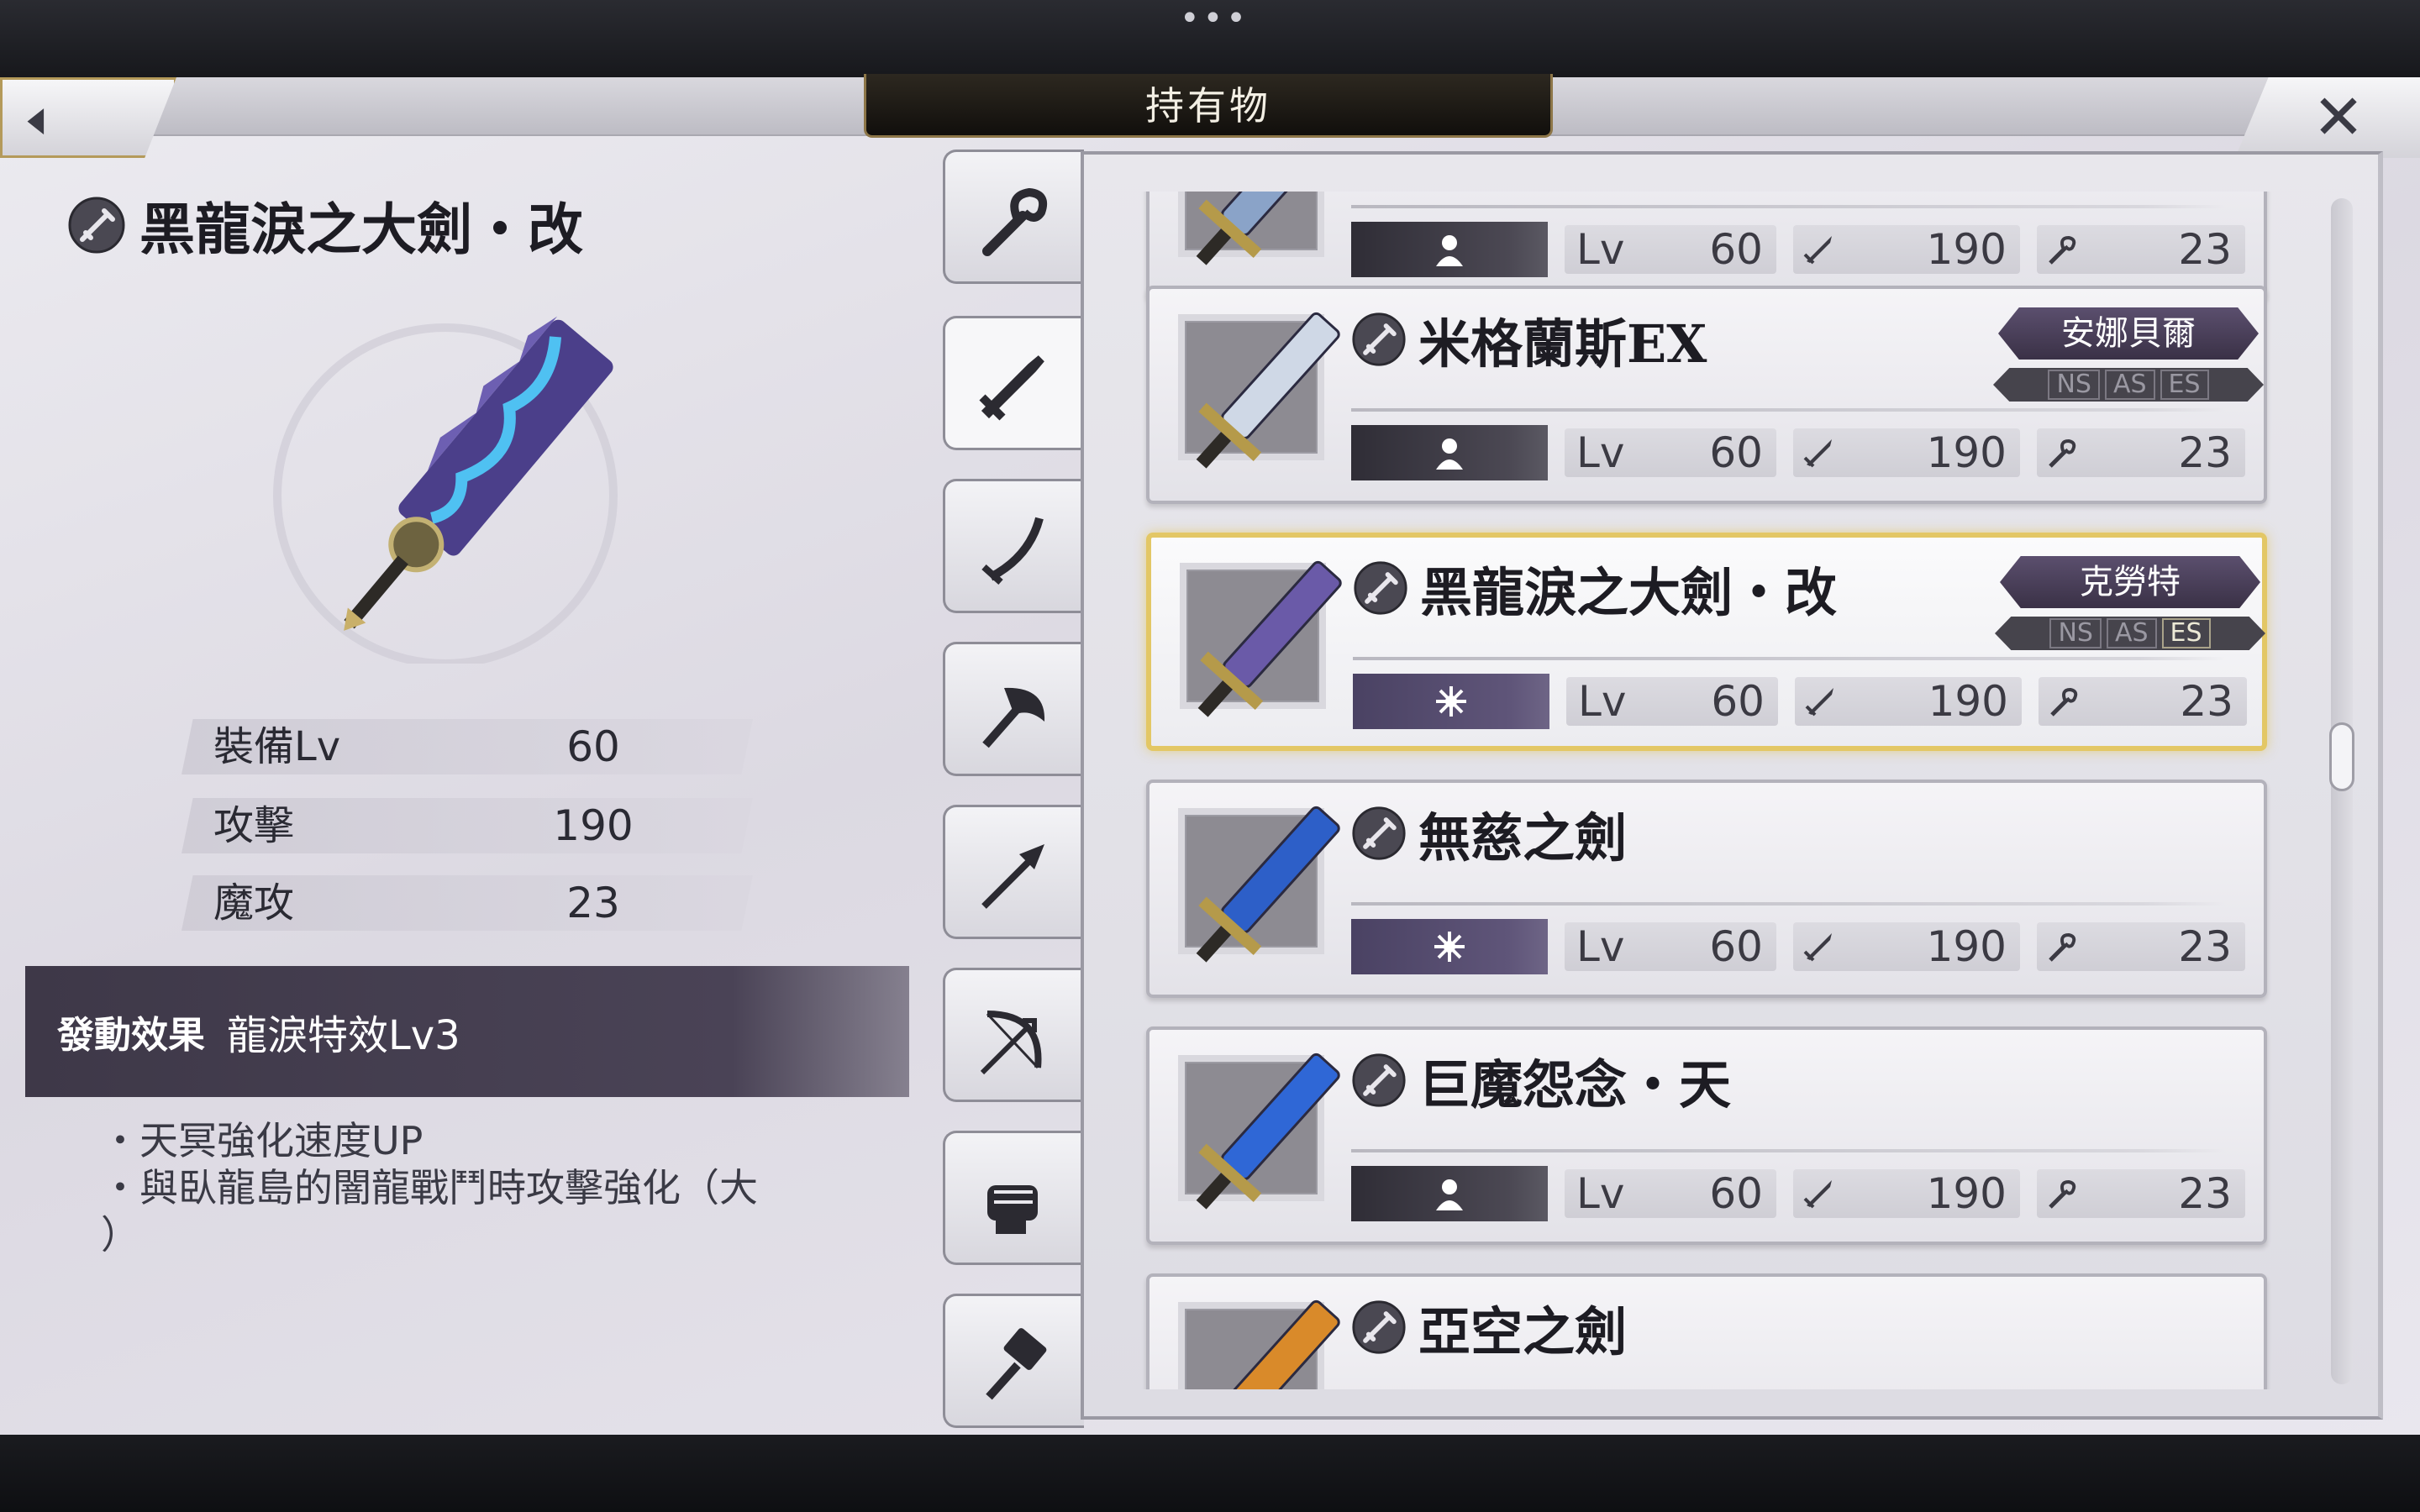  Describe the element at coordinates (1011, 1043) in the screenshot. I see `bow-icon` at that location.